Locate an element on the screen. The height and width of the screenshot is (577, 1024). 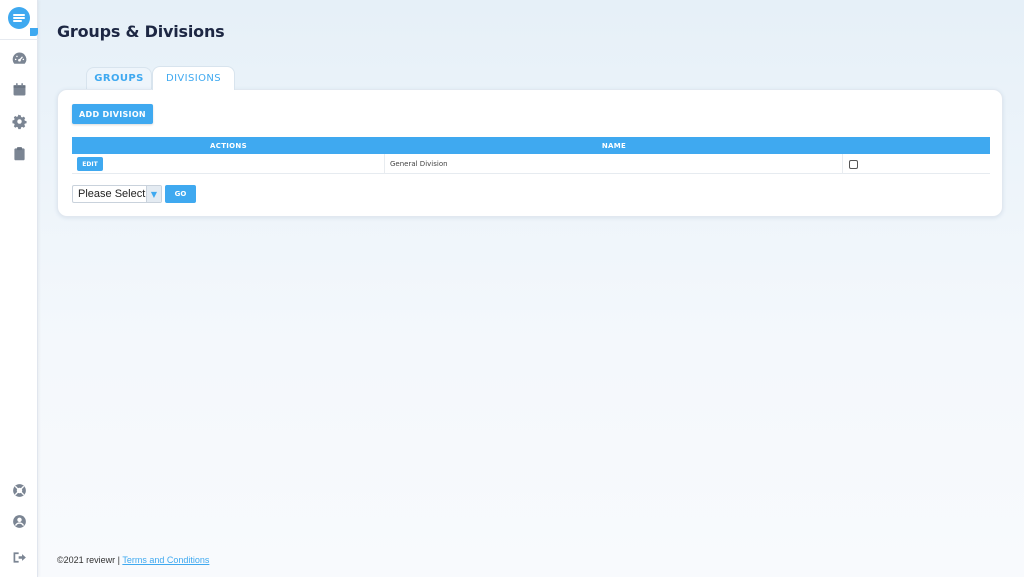
logout-icon is located at coordinates (19, 557).